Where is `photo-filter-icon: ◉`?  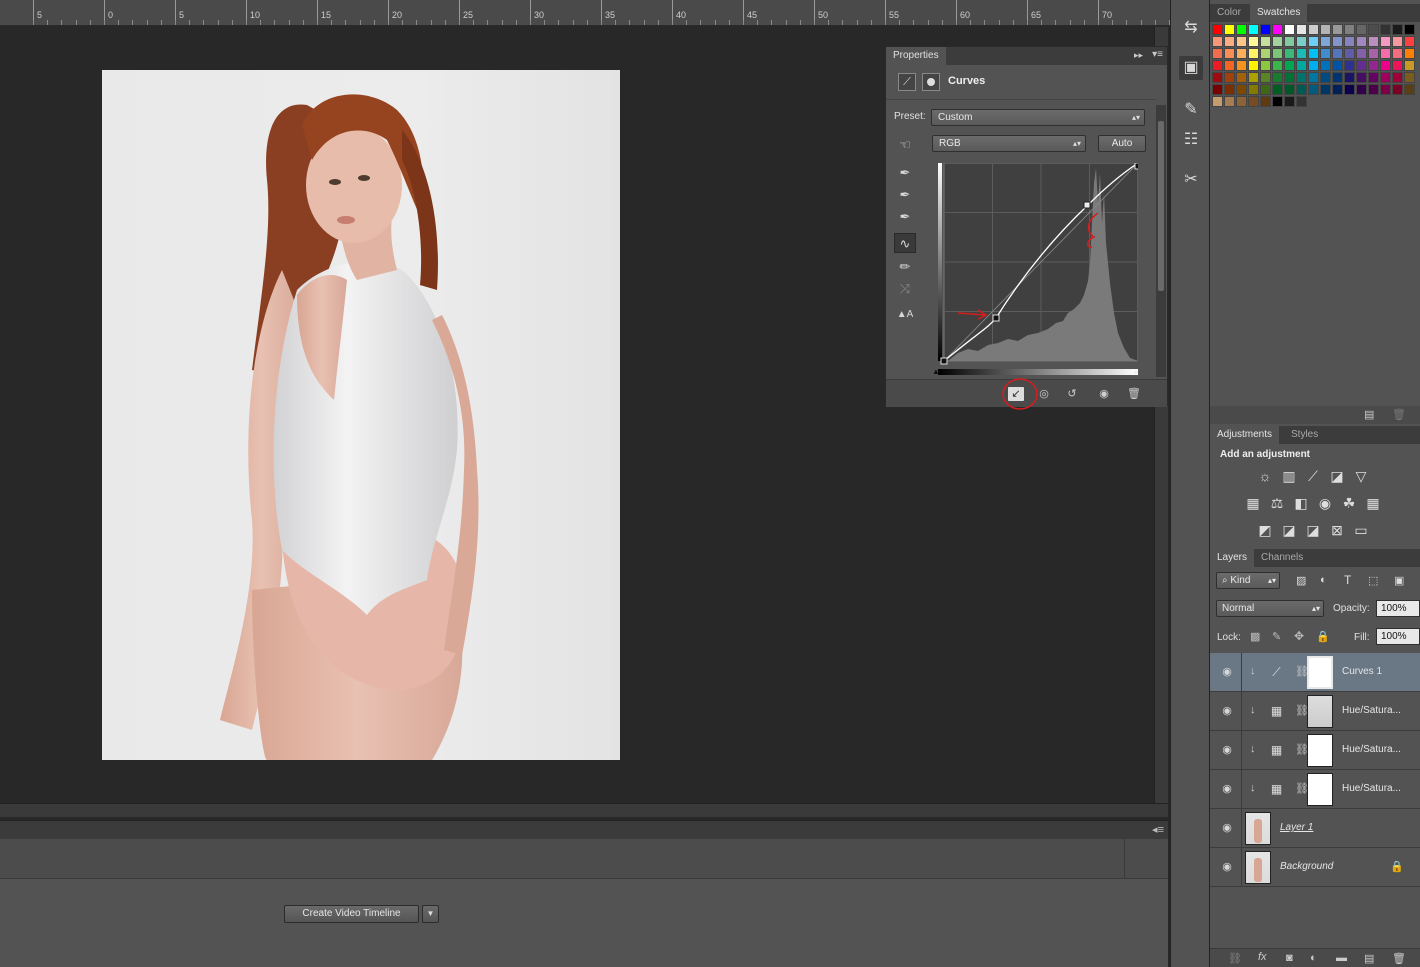 photo-filter-icon: ◉ is located at coordinates (1325, 503).